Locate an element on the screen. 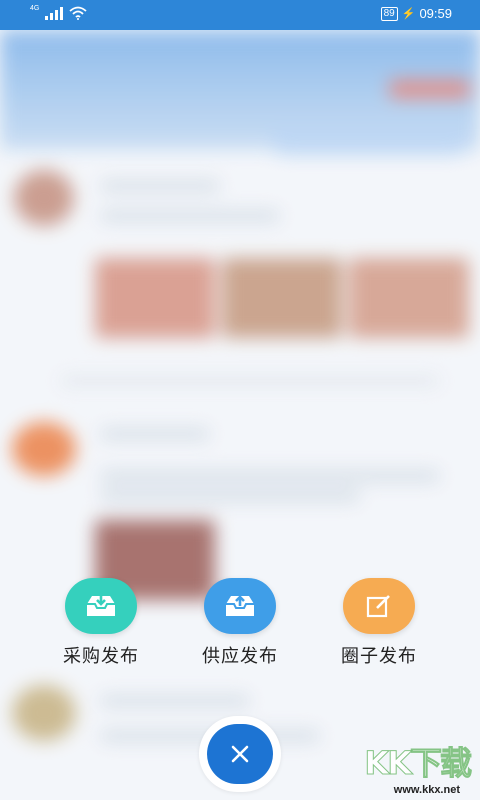  tray-download-icon is located at coordinates (101, 604).